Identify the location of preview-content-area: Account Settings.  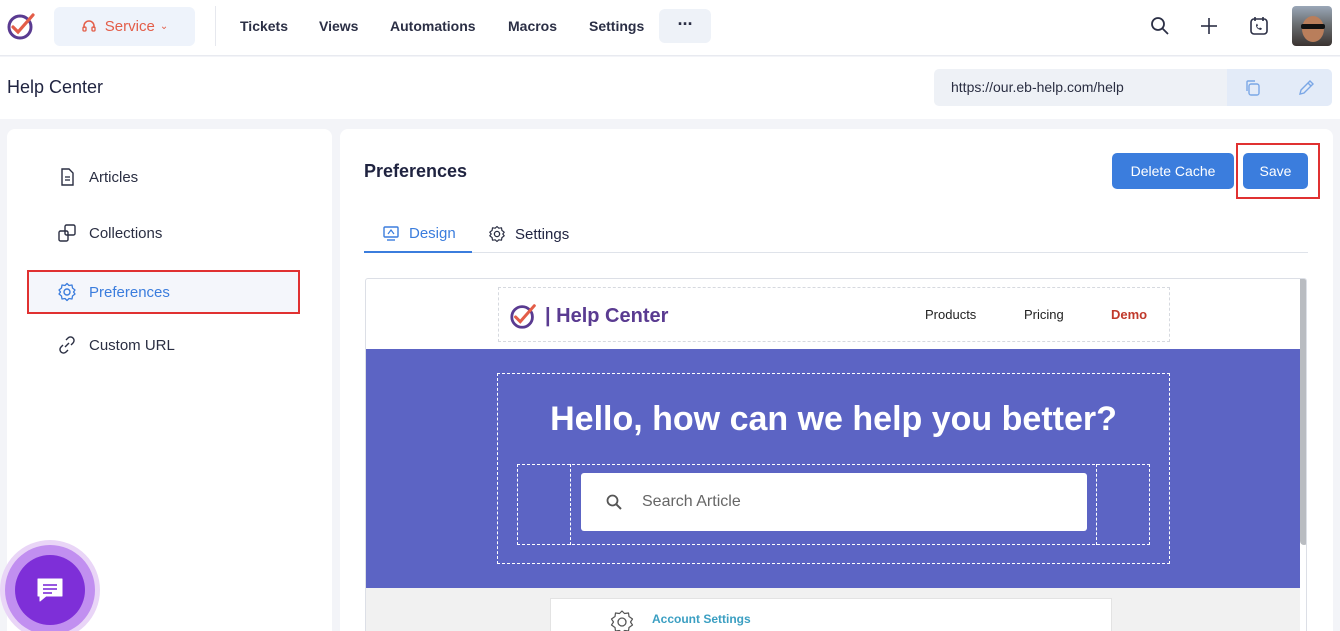
(833, 609).